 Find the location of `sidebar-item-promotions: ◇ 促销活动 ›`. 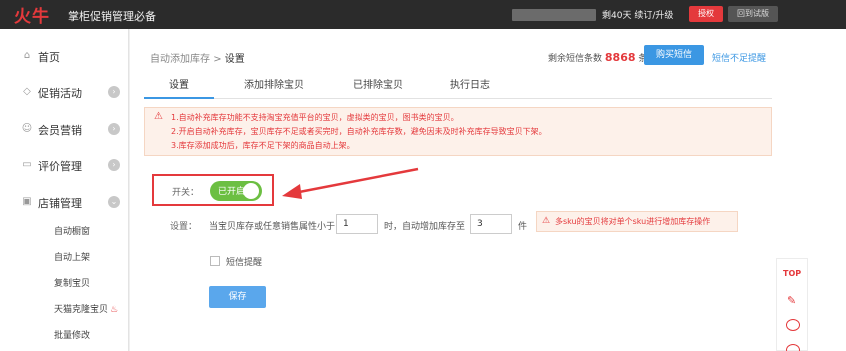

sidebar-item-promotions: ◇ 促销活动 › is located at coordinates (64, 93).